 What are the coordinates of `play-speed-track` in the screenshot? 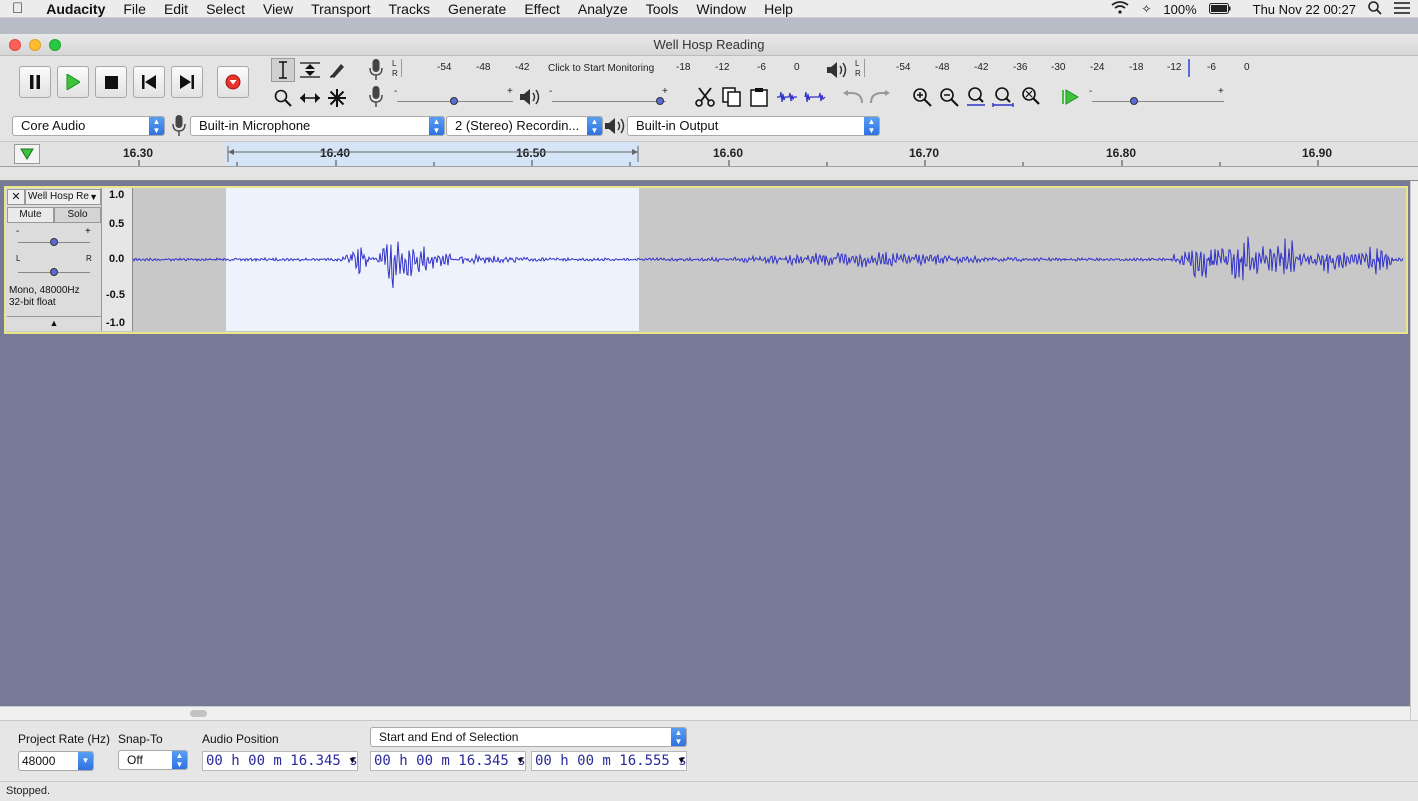 It's located at (1158, 101).